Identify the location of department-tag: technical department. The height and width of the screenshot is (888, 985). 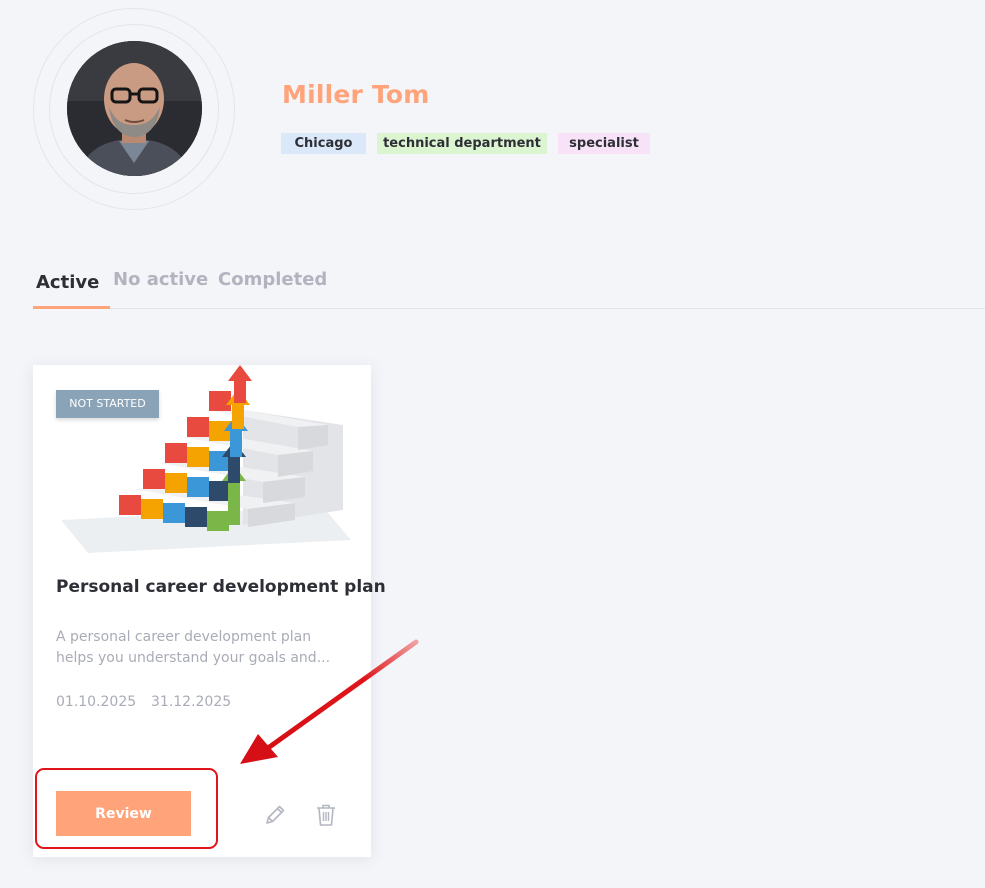
(462, 143).